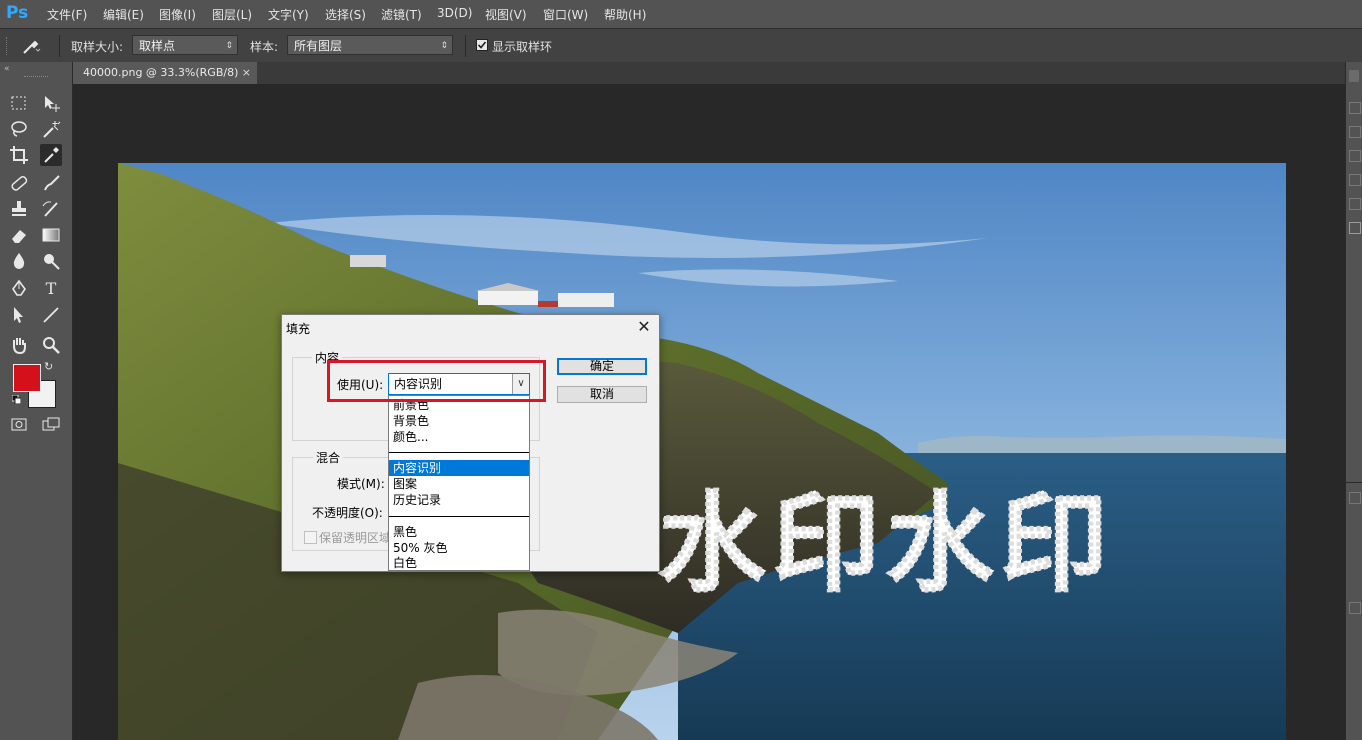 The width and height of the screenshot is (1362, 740). I want to click on quick-mask-icon, so click(19, 425).